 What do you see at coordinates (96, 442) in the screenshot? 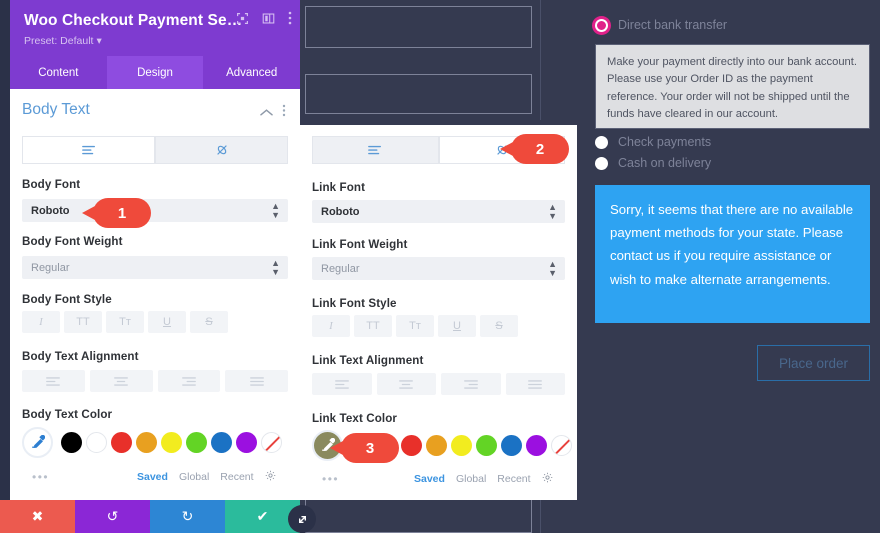
I see `swatch-white` at bounding box center [96, 442].